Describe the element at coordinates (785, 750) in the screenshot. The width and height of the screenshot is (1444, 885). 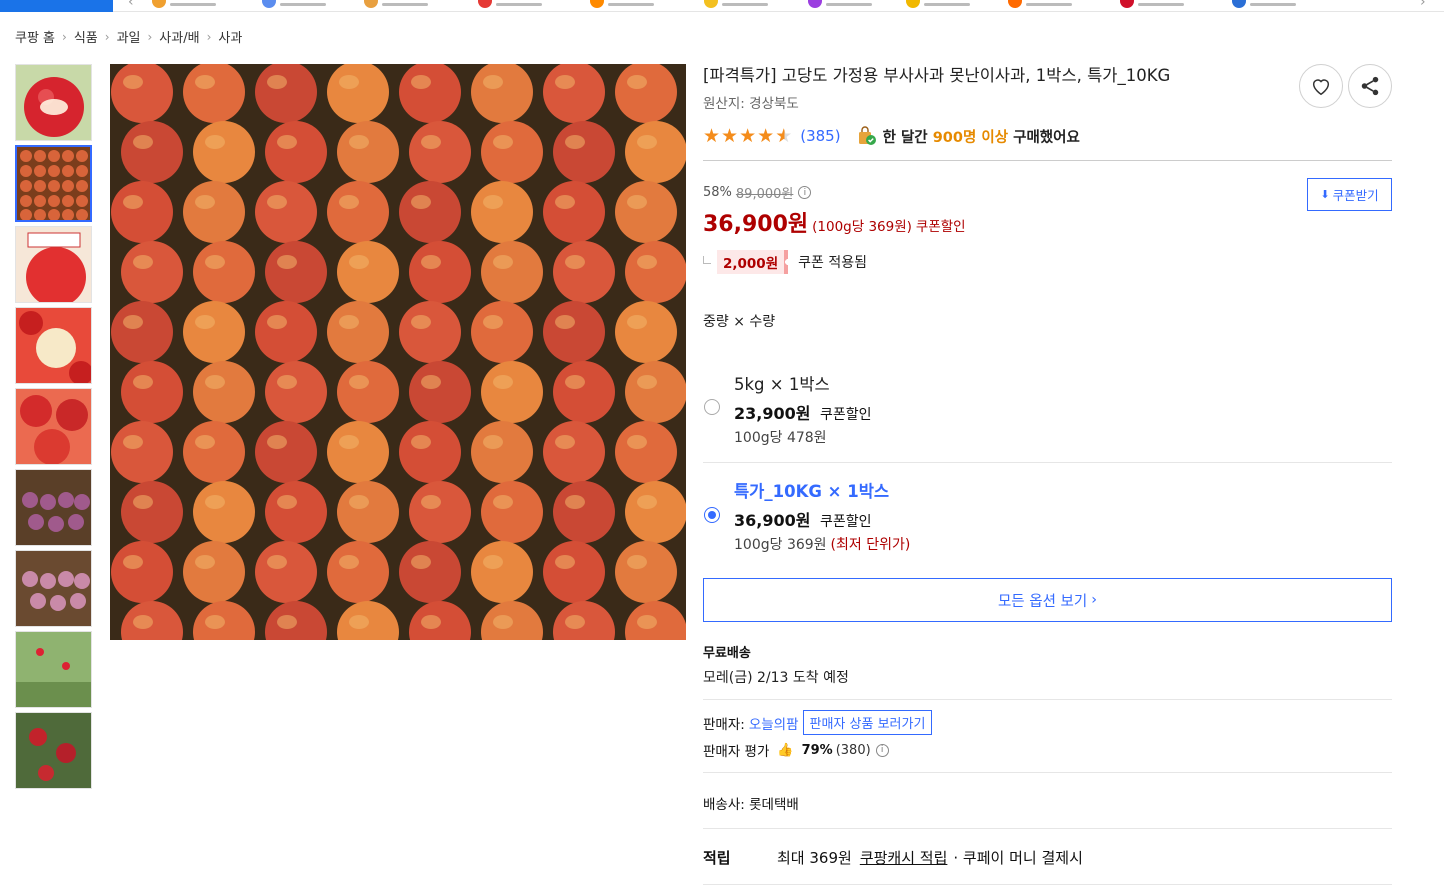
I see `thumbs-up-icon: 👍` at that location.